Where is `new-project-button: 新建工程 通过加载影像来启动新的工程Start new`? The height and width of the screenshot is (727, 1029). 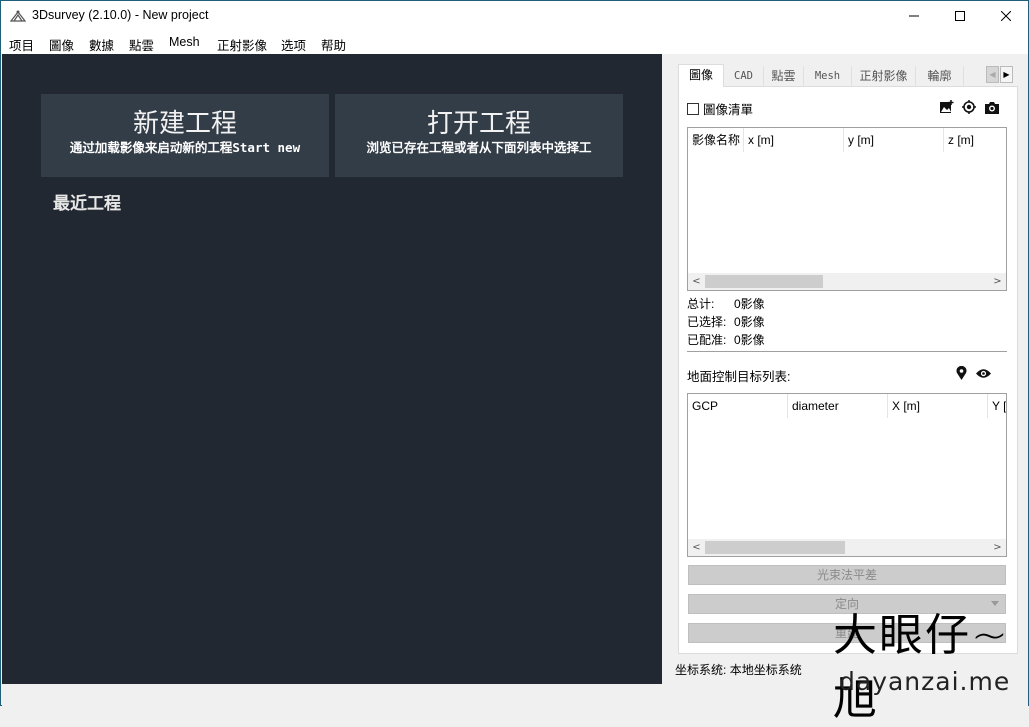
new-project-button: 新建工程 通过加载影像来启动新的工程Start new is located at coordinates (185, 135).